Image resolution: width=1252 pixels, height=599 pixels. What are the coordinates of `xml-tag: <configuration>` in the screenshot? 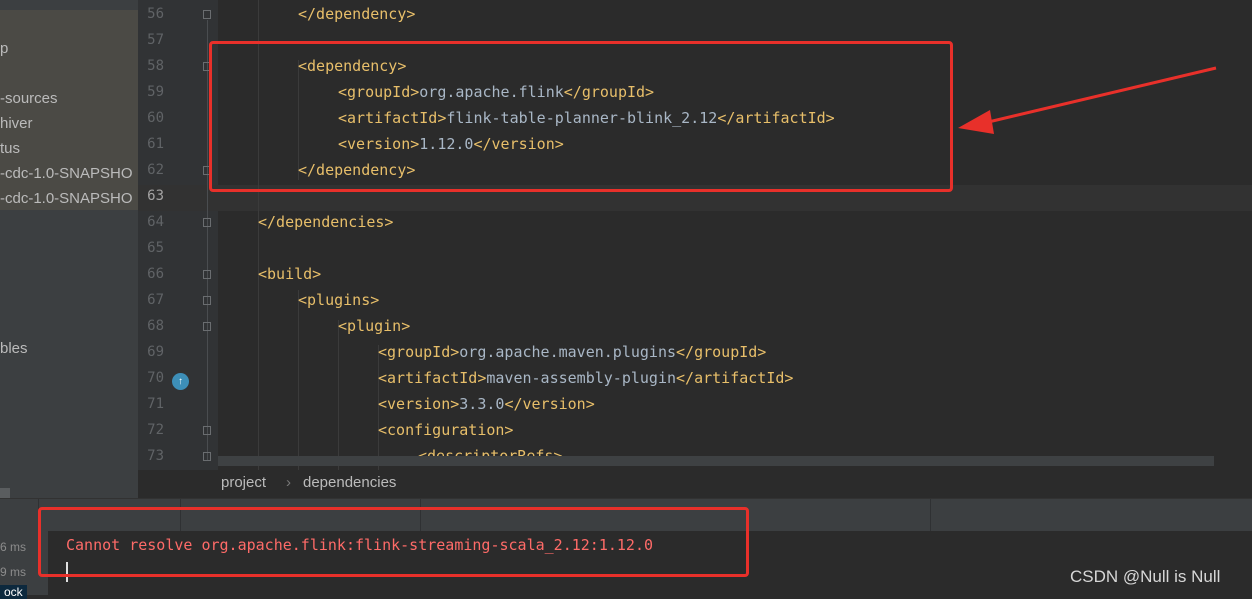 It's located at (446, 430).